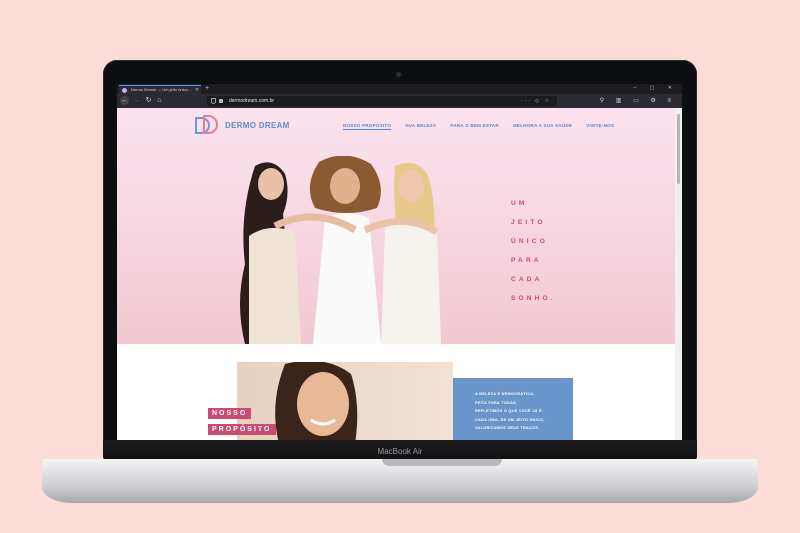  Describe the element at coordinates (474, 126) in the screenshot. I see `nav-bem-estar: PARA O BEM ESTAR` at that location.